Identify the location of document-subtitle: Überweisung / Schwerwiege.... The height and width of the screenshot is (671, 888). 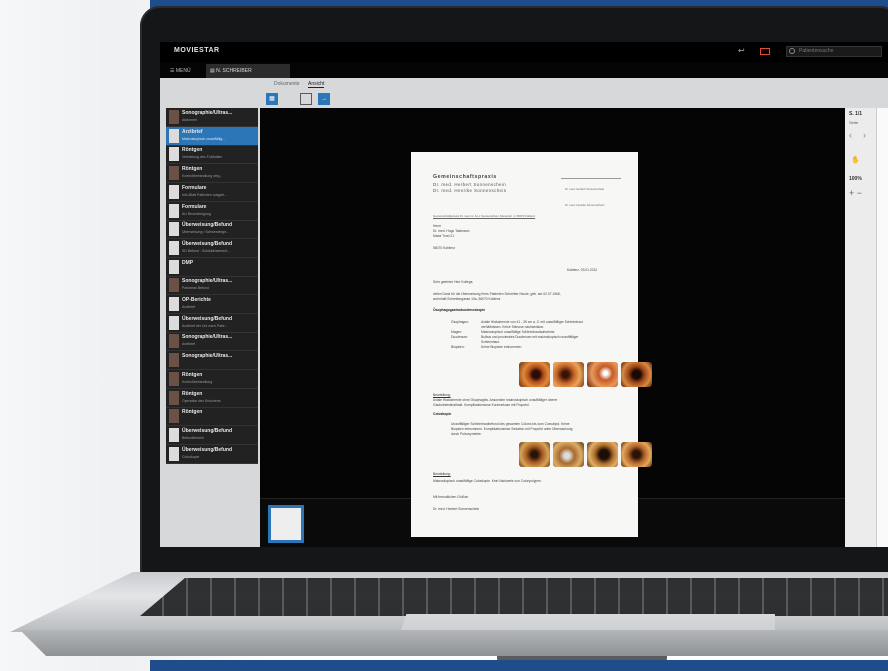
(206, 232).